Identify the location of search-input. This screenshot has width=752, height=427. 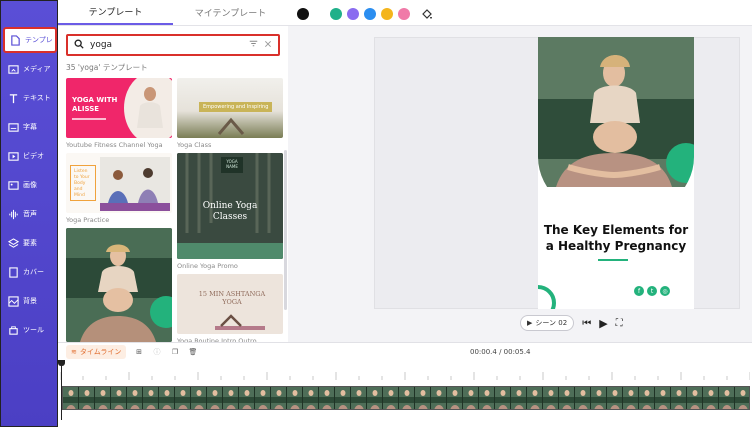
(166, 45).